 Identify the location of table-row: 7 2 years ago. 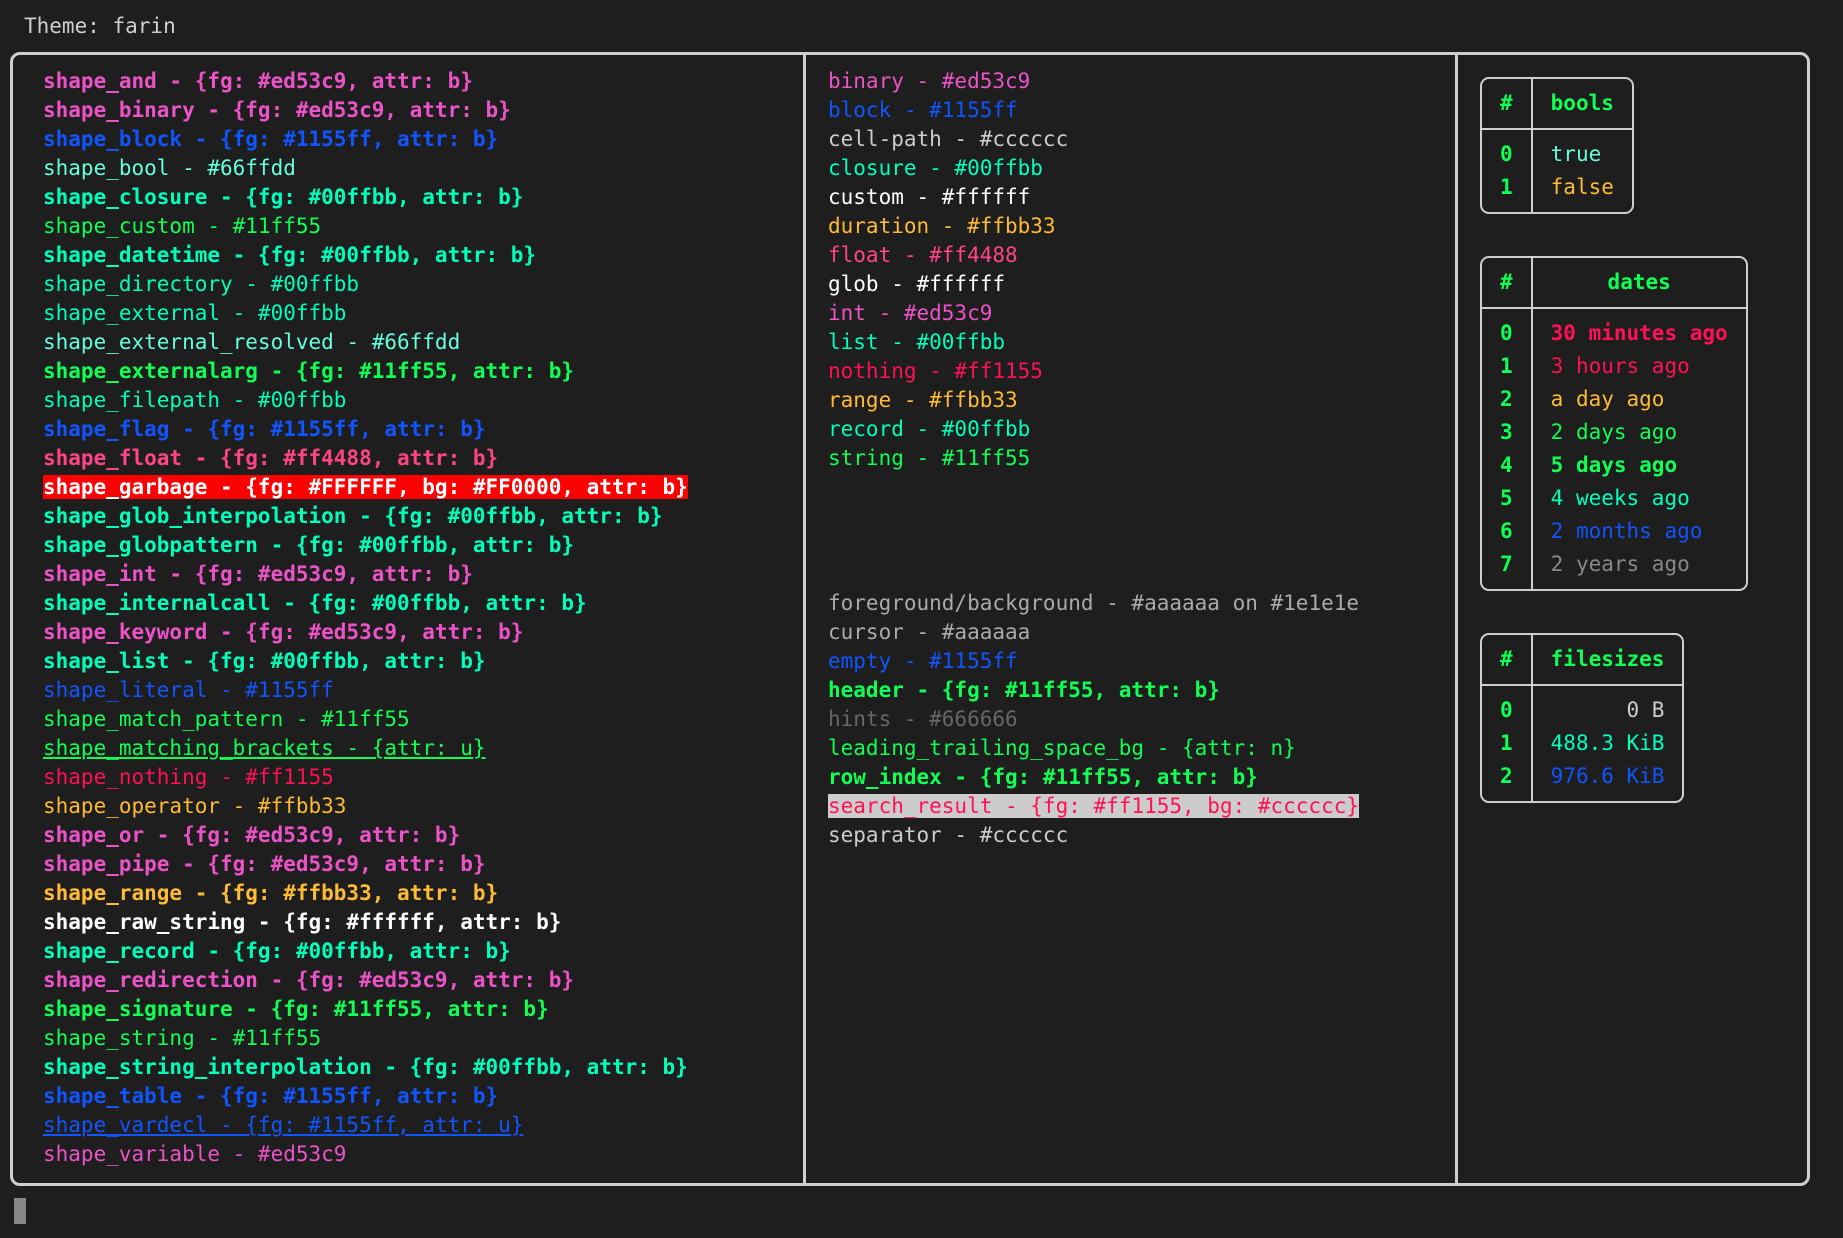
(1614, 568).